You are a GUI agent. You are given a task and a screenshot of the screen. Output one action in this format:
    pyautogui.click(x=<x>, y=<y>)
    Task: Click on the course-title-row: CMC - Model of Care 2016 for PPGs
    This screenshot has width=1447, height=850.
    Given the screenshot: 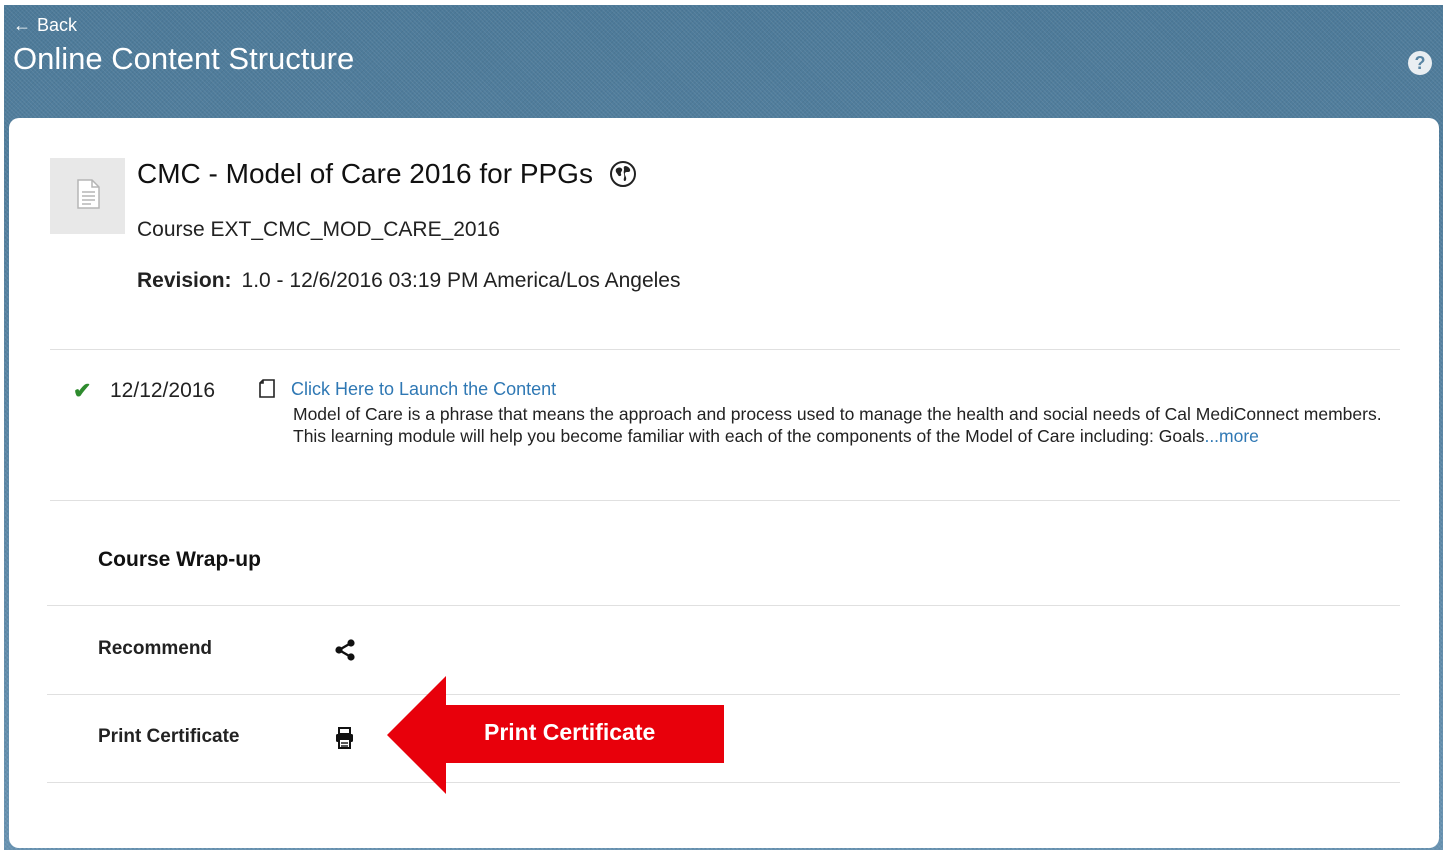 What is the action you would take?
    pyautogui.click(x=387, y=174)
    